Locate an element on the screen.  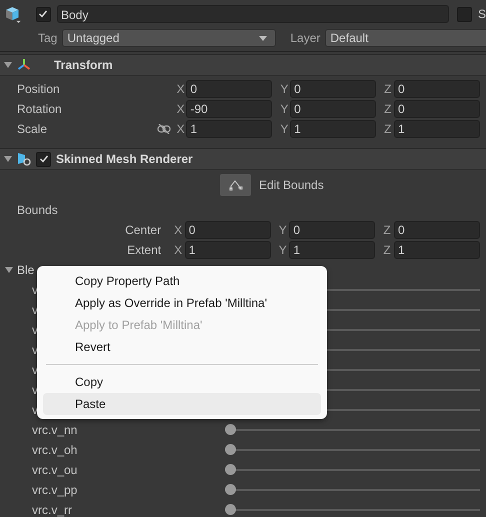
property-label: Position is located at coordinates (38, 89).